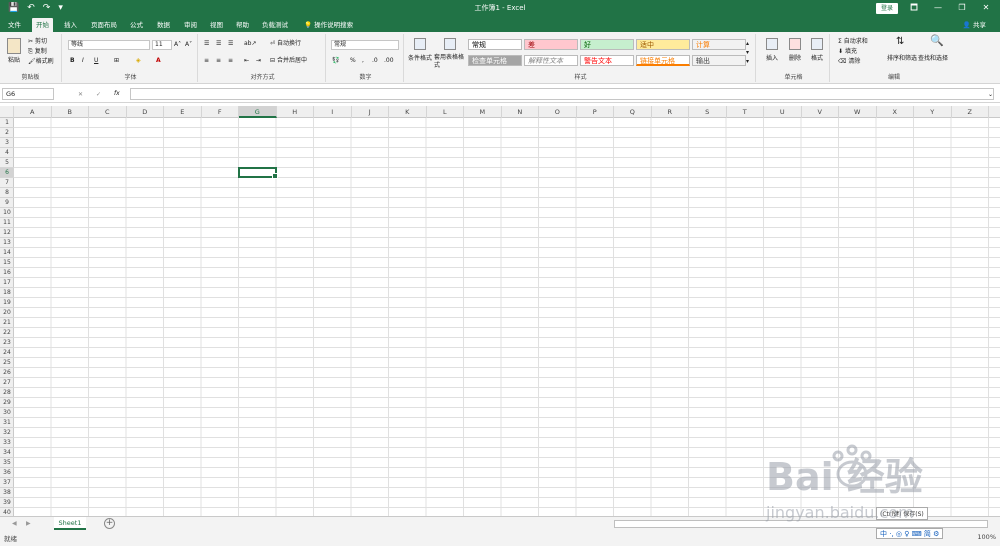 The width and height of the screenshot is (1000, 546). Describe the element at coordinates (257, 173) in the screenshot. I see `active-cell` at that location.